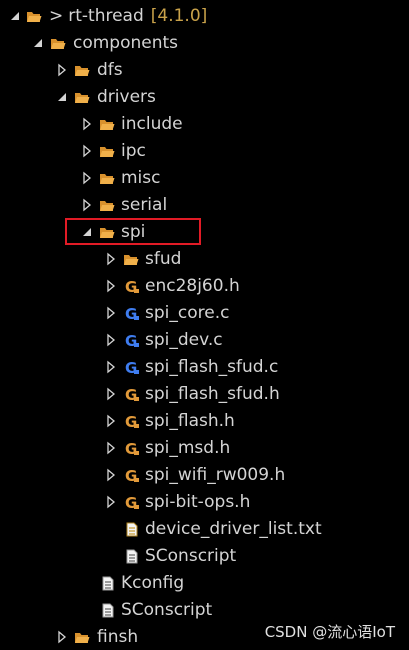 The height and width of the screenshot is (650, 409). I want to click on tree-row-file: G spi_core.c, so click(204, 313).